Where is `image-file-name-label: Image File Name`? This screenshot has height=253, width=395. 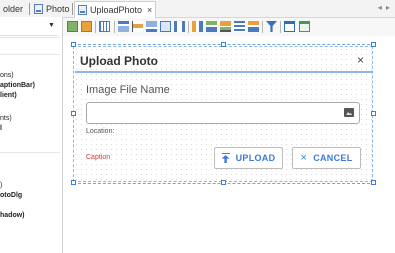
image-file-name-label: Image File Name is located at coordinates (128, 90).